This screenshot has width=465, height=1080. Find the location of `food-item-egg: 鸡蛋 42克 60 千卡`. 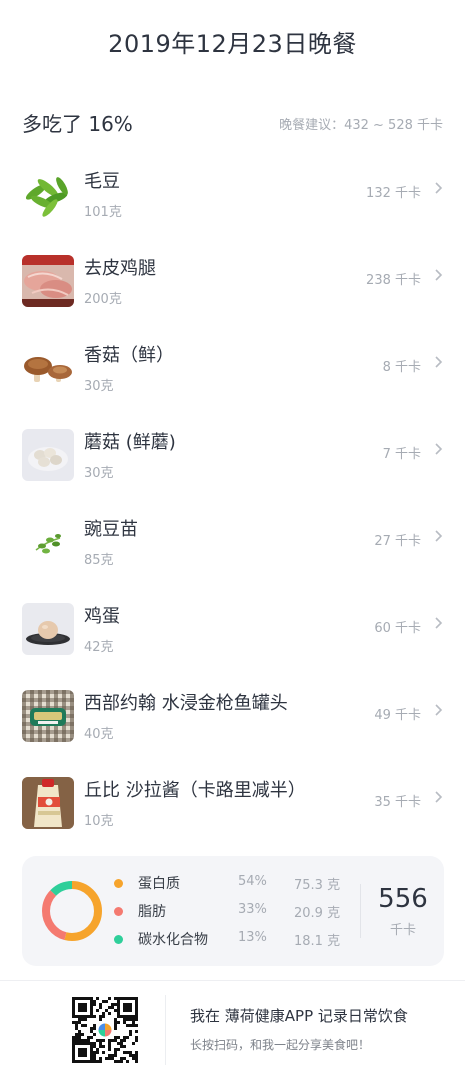

food-item-egg: 鸡蛋 42克 60 千卡 is located at coordinates (232, 628).